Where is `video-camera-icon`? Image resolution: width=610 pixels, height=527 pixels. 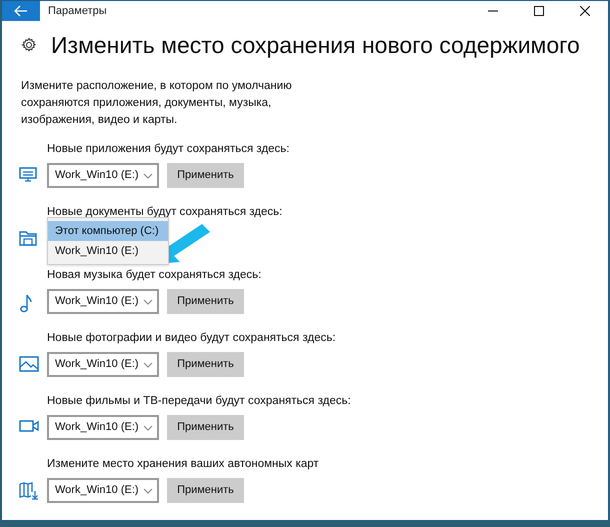 video-camera-icon is located at coordinates (29, 426).